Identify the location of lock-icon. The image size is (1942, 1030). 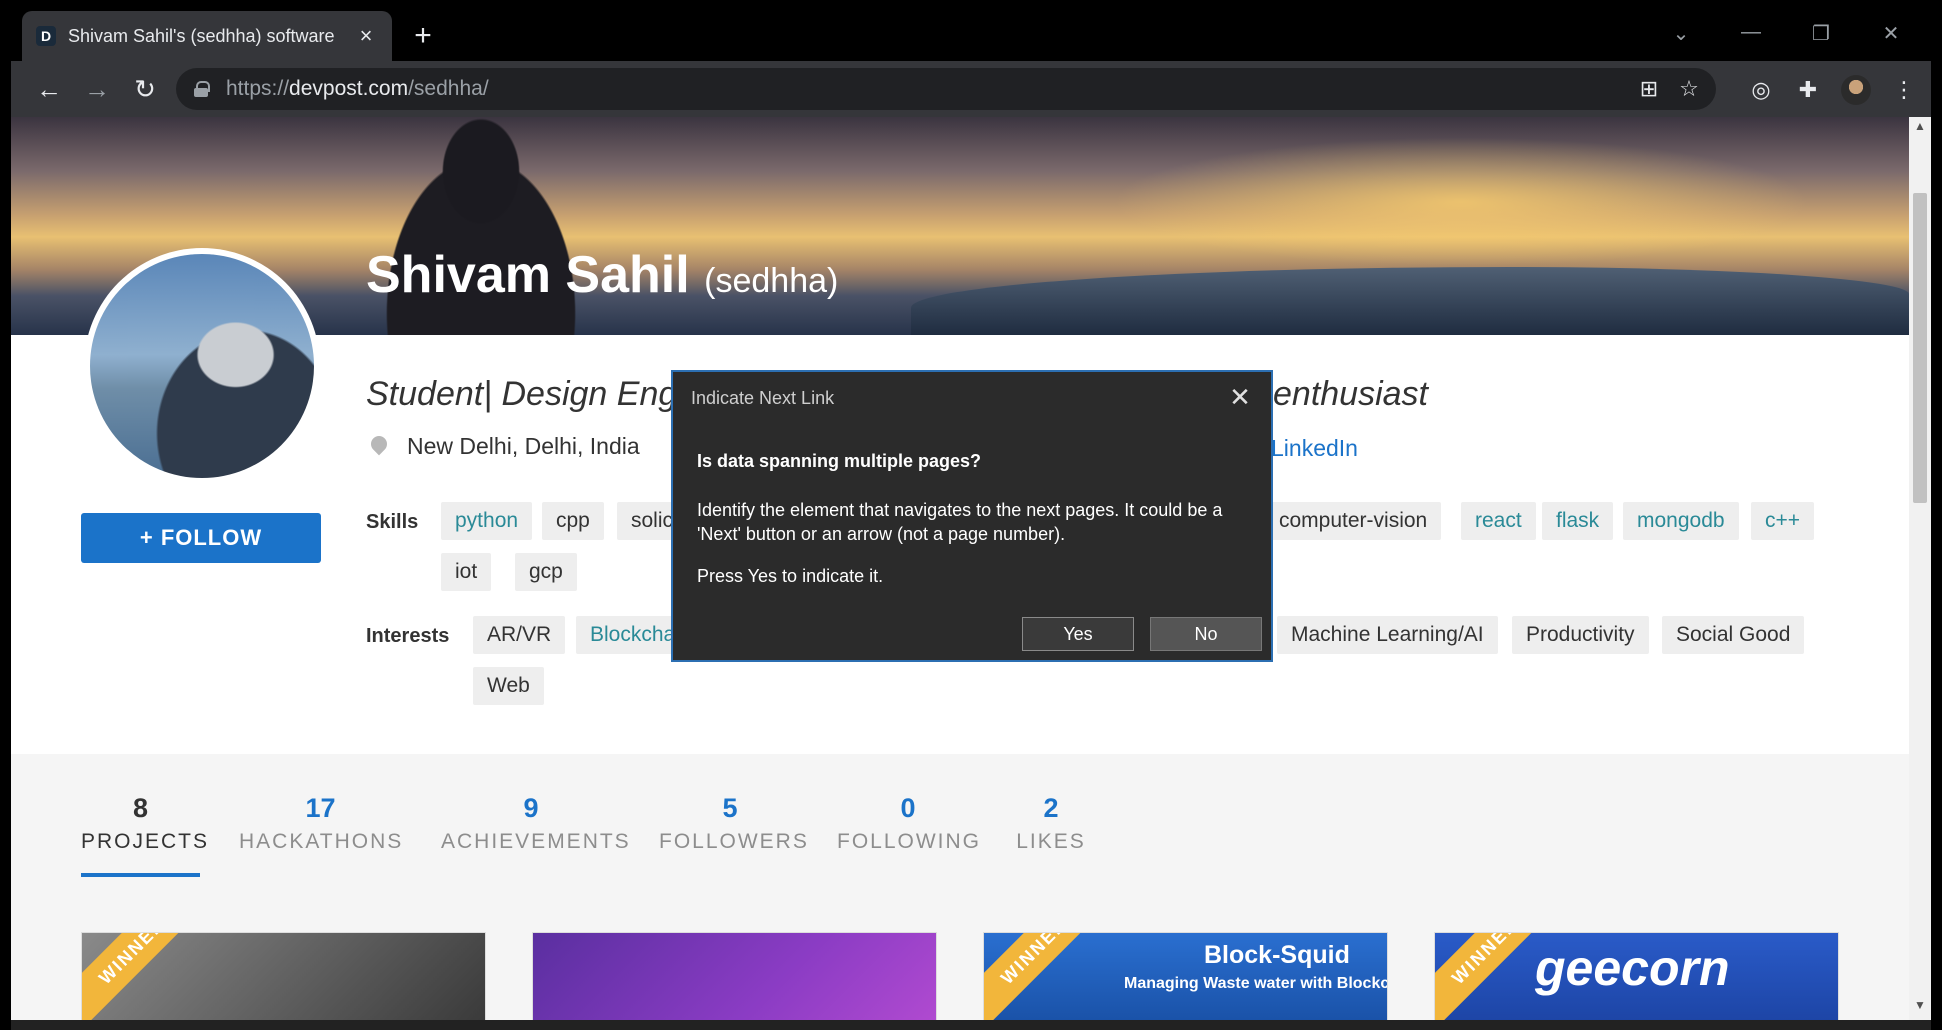
(202, 89).